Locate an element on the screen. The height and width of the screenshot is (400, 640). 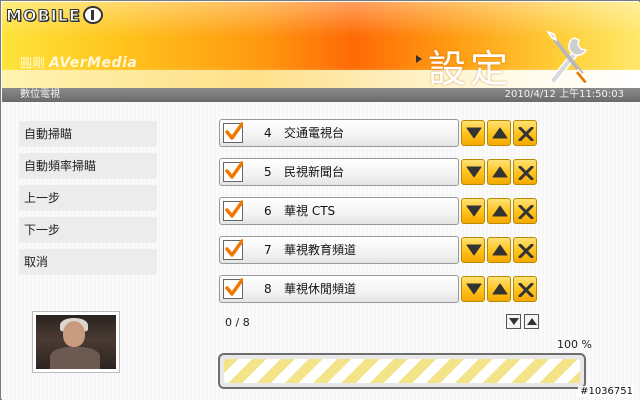
app-name-label: 數位電視 is located at coordinates (40, 94).